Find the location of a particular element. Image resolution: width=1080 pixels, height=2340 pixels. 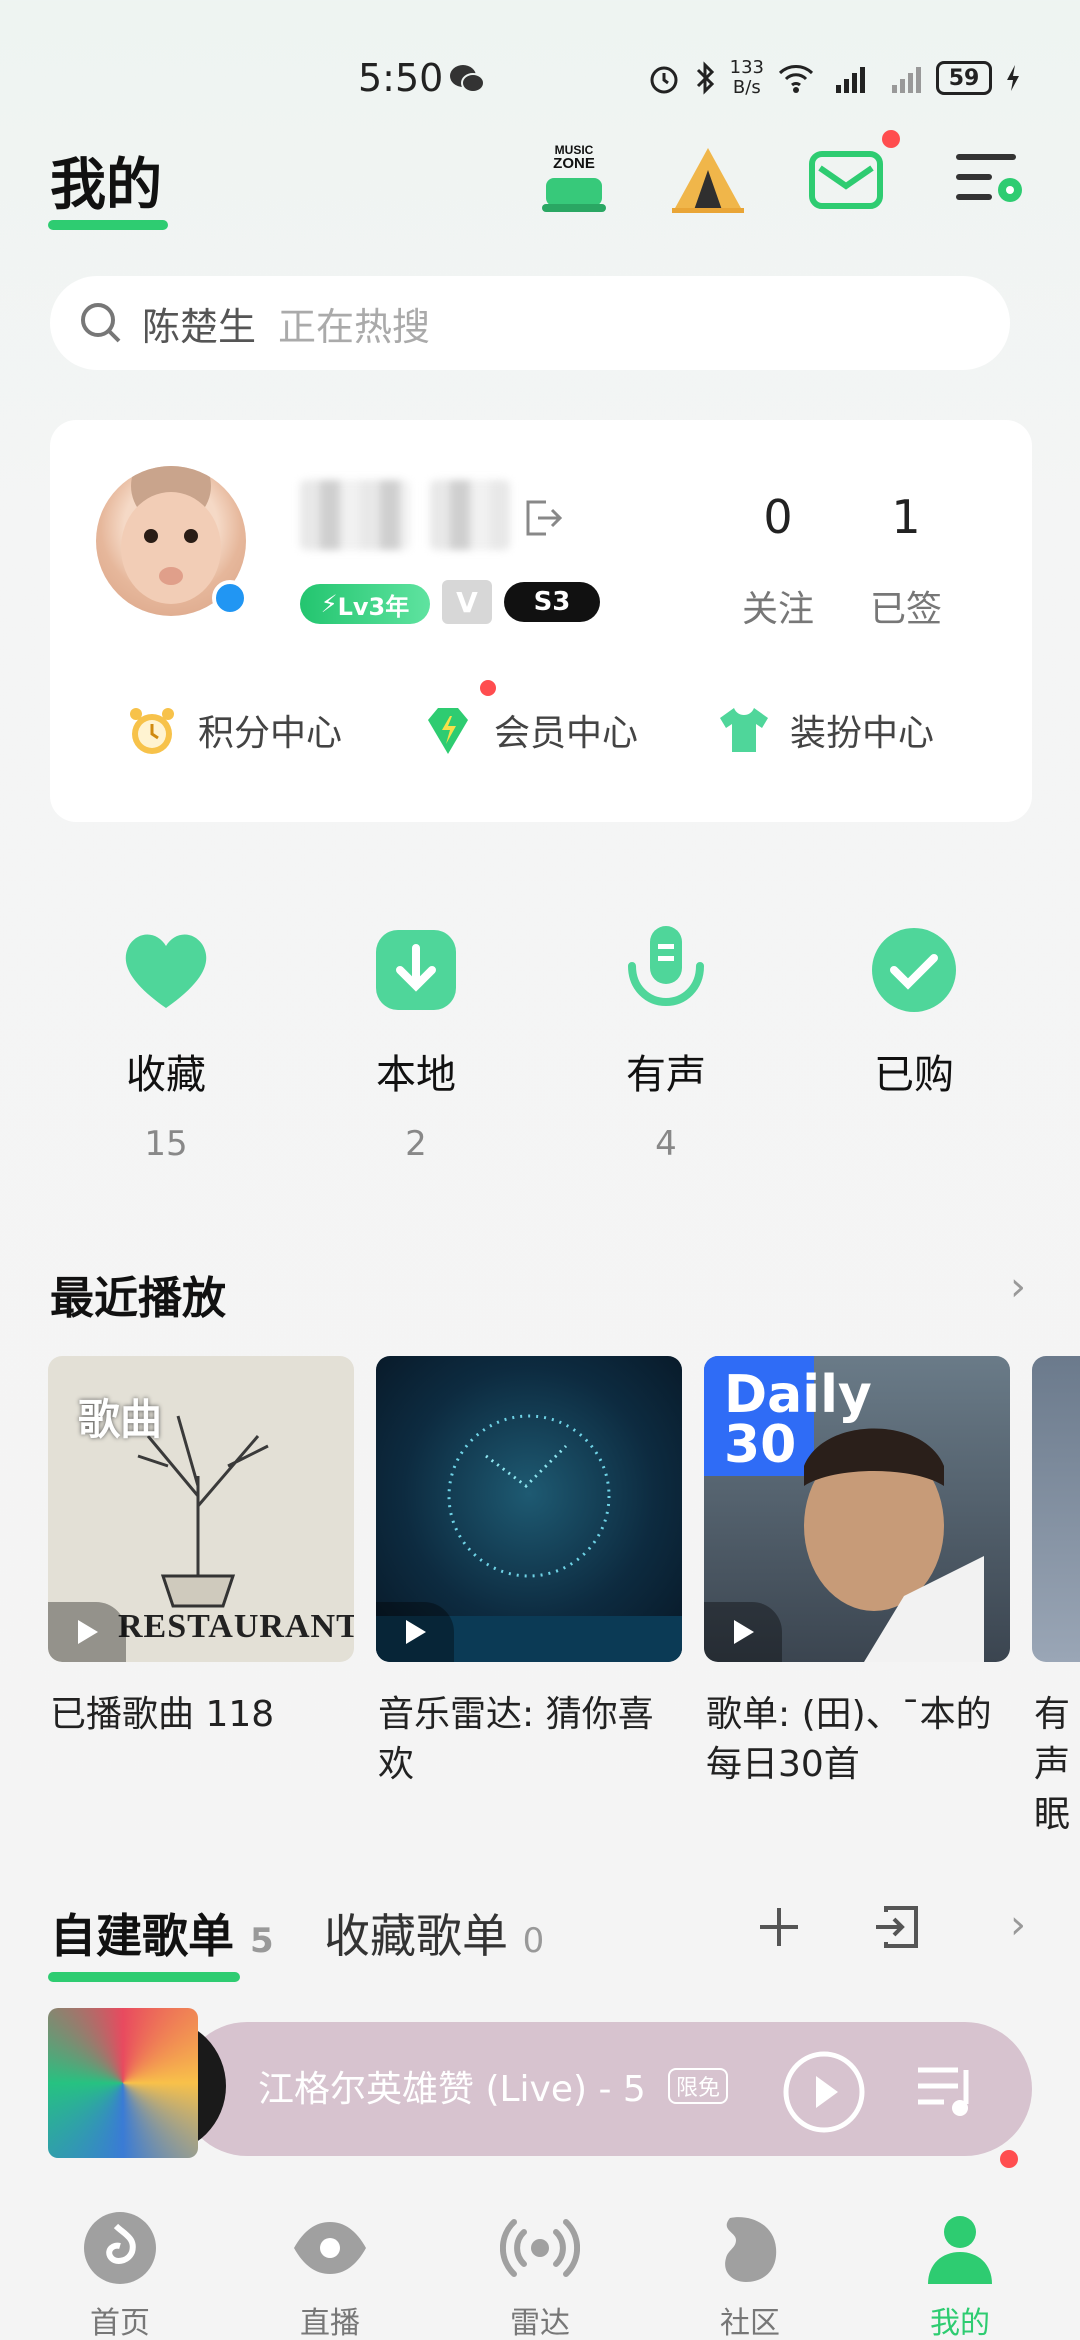

tab-collected-count: 0 is located at coordinates (533, 1941).